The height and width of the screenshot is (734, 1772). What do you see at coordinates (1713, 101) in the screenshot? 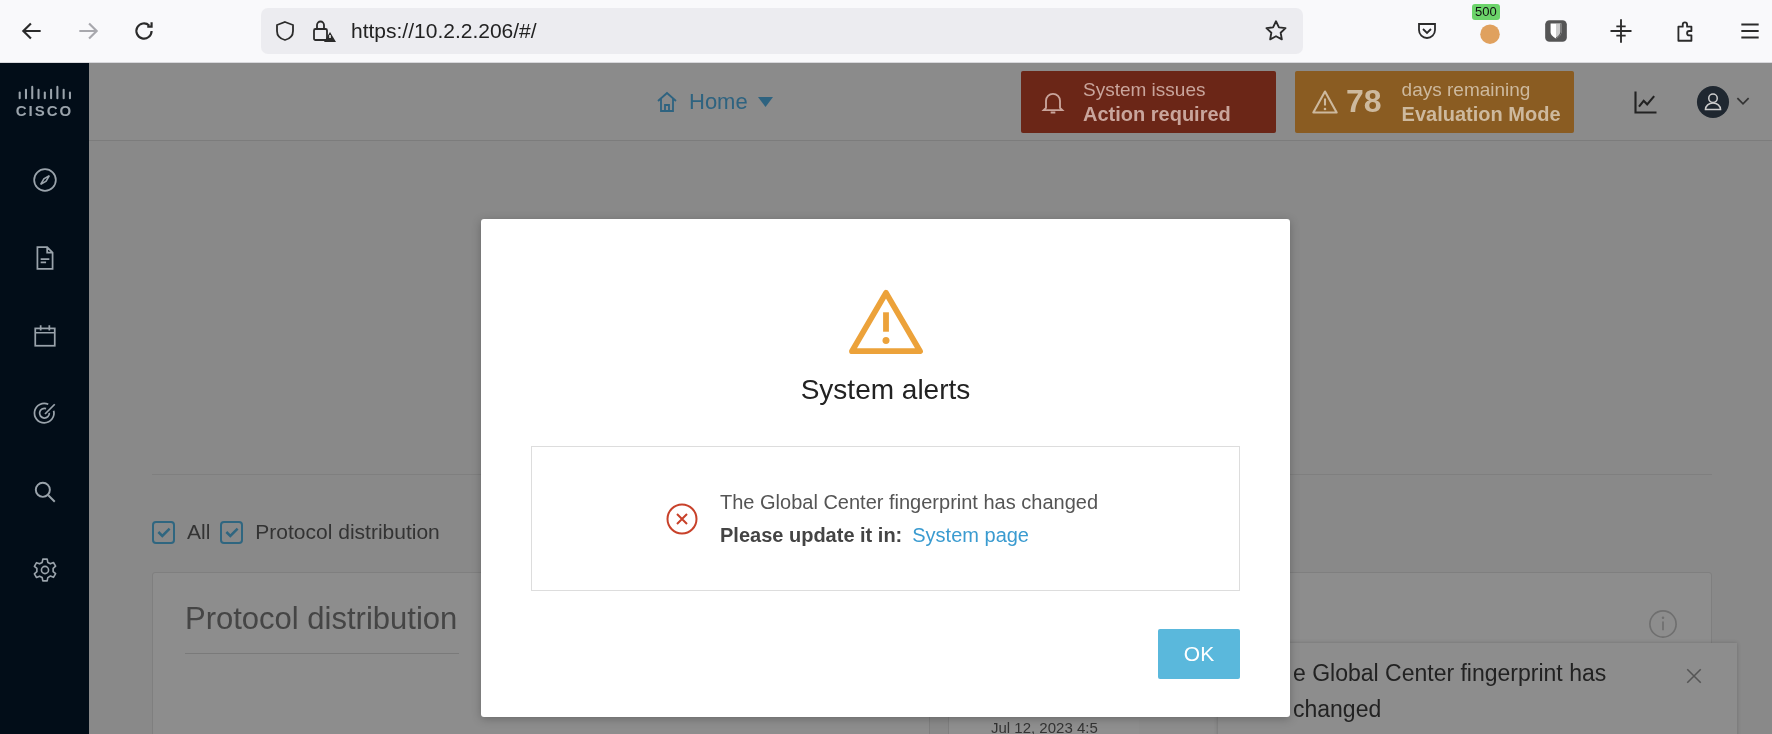
I see `avatar-icon` at bounding box center [1713, 101].